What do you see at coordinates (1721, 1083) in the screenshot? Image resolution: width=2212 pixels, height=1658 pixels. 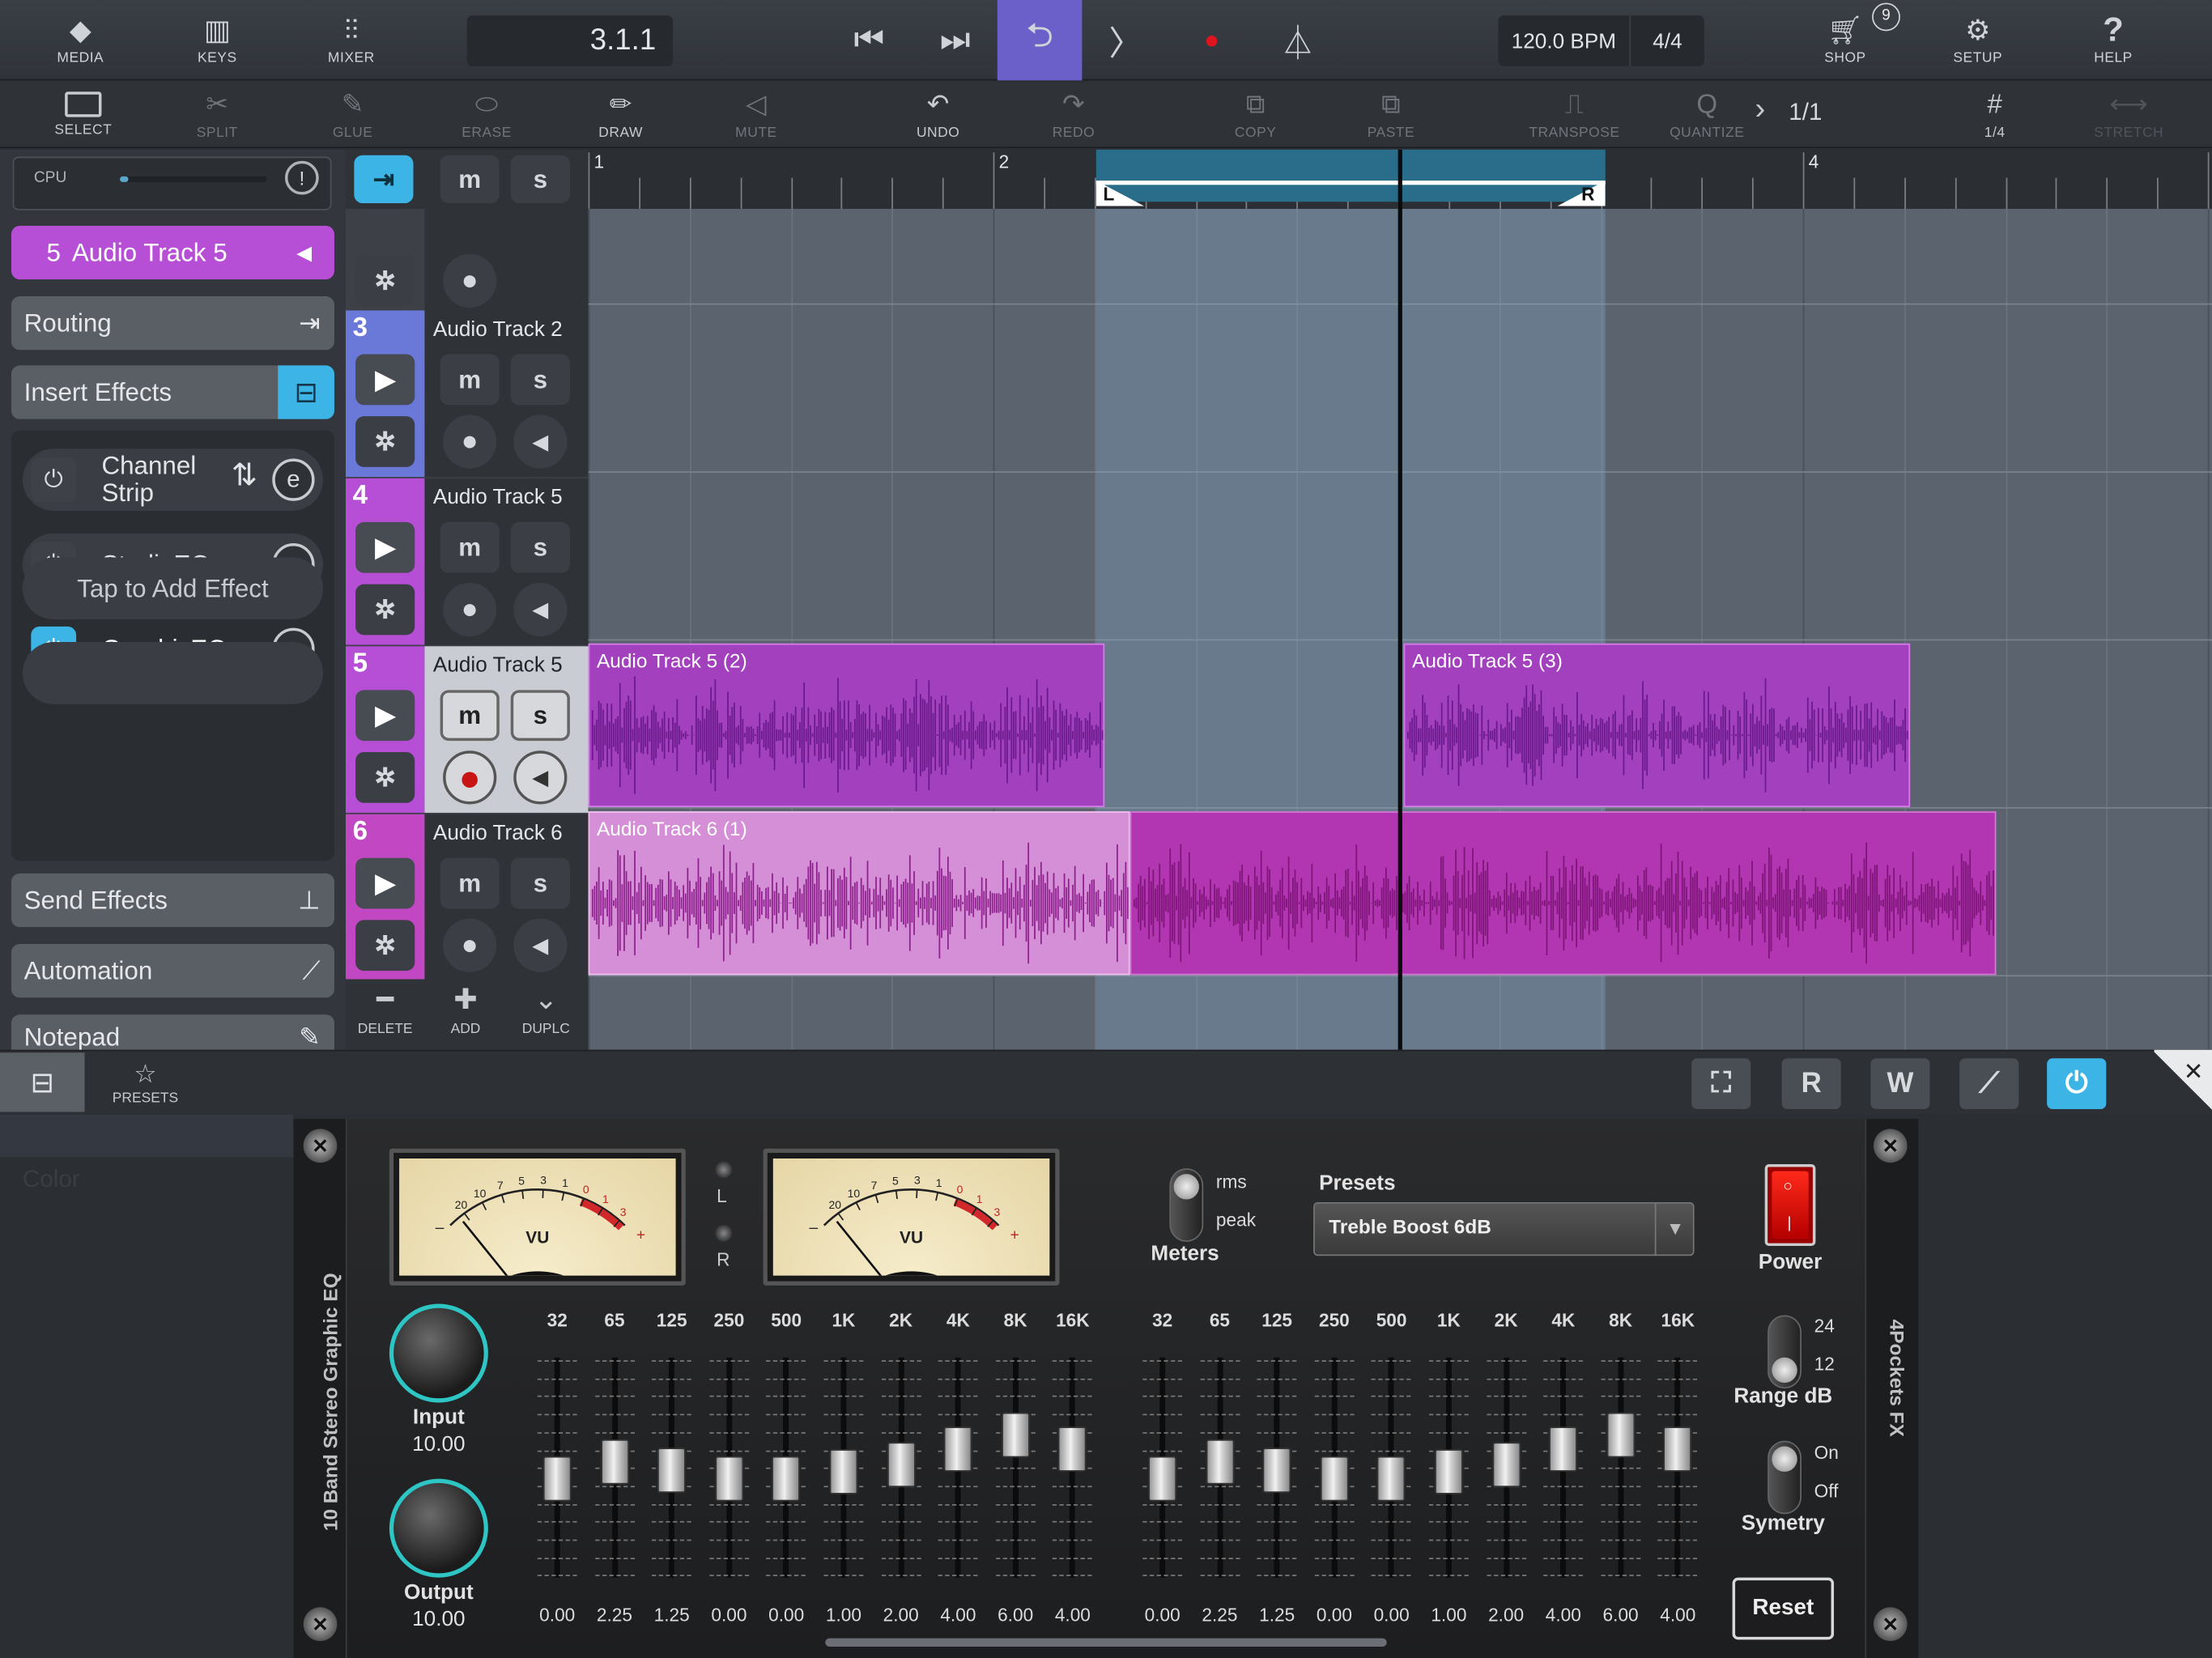 I see `fullscreen-button: ⛶` at bounding box center [1721, 1083].